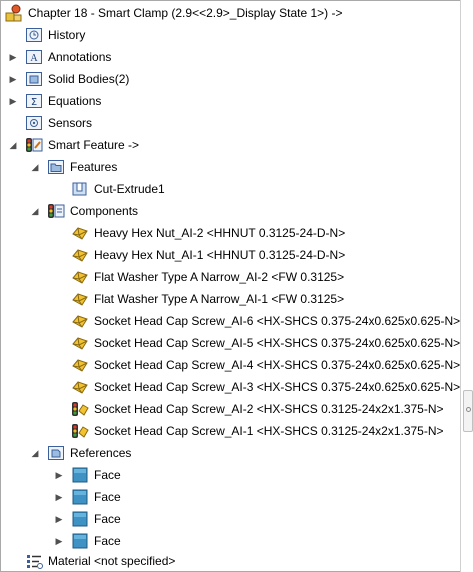 Image resolution: width=473 pixels, height=572 pixels. I want to click on smart-feature-icon, so click(34, 145).